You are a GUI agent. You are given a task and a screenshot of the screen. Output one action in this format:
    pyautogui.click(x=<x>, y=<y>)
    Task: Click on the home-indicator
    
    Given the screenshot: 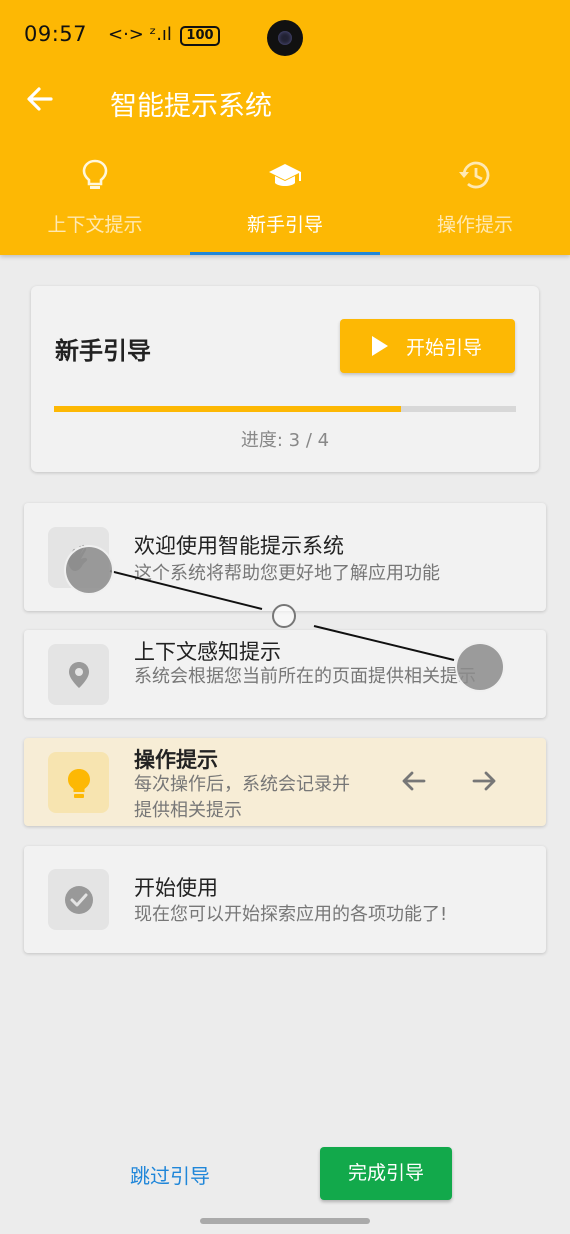 What is the action you would take?
    pyautogui.click(x=285, y=1221)
    